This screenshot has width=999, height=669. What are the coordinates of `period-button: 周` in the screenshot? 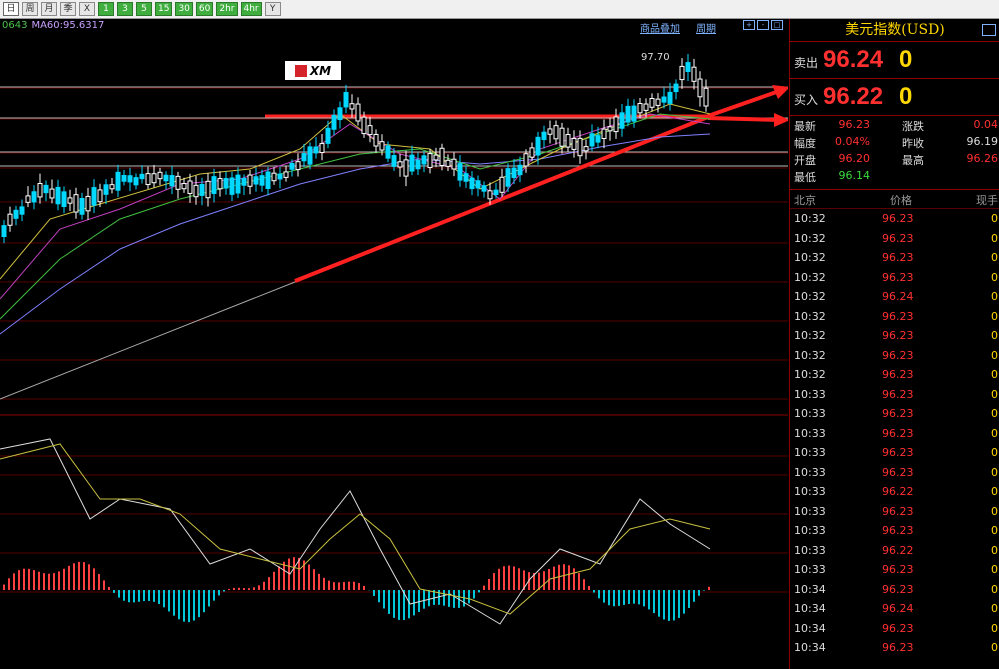 It's located at (30, 9).